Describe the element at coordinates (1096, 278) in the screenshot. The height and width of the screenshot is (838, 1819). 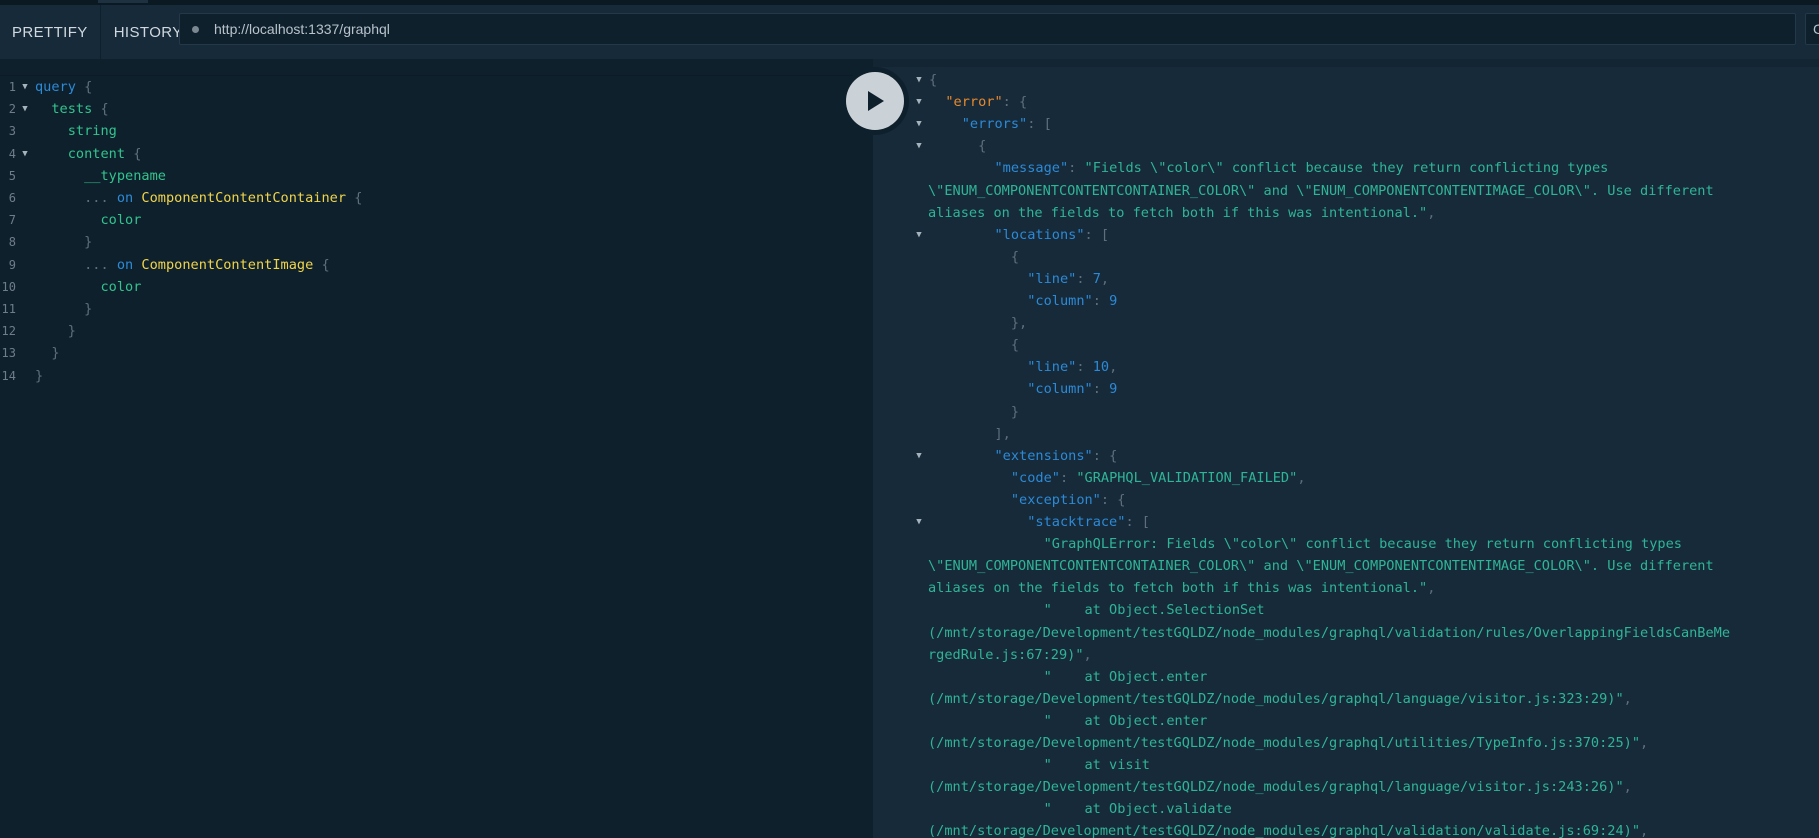
I see `token-num: 7` at that location.